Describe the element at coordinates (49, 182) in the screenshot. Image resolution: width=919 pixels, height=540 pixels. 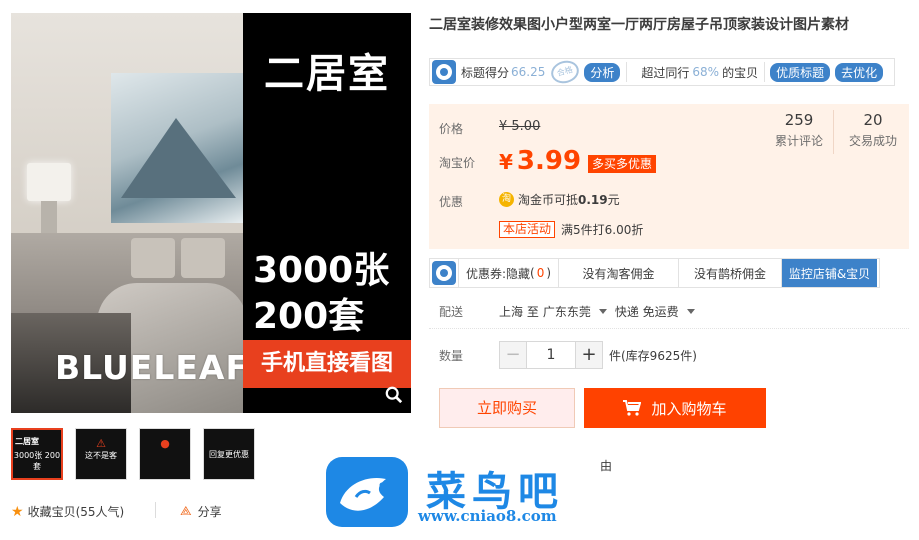
I see `lamp-shade` at that location.